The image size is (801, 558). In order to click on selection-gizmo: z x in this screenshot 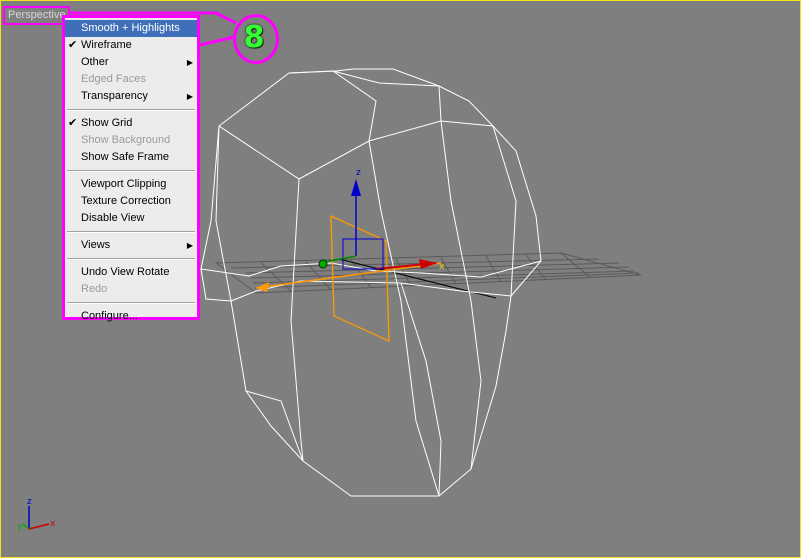, I will do `click(350, 255)`.